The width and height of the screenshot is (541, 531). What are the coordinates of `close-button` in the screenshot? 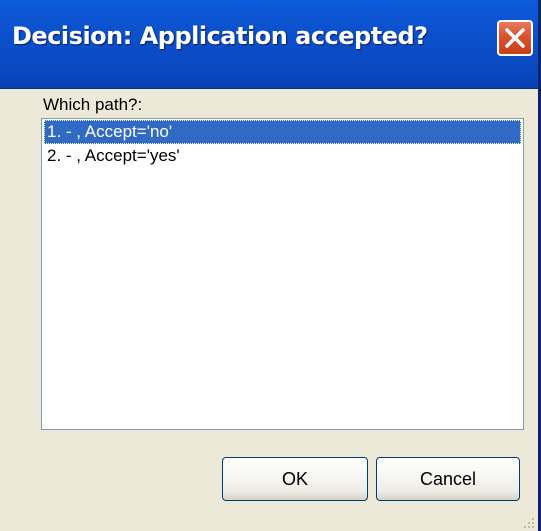 It's located at (515, 38).